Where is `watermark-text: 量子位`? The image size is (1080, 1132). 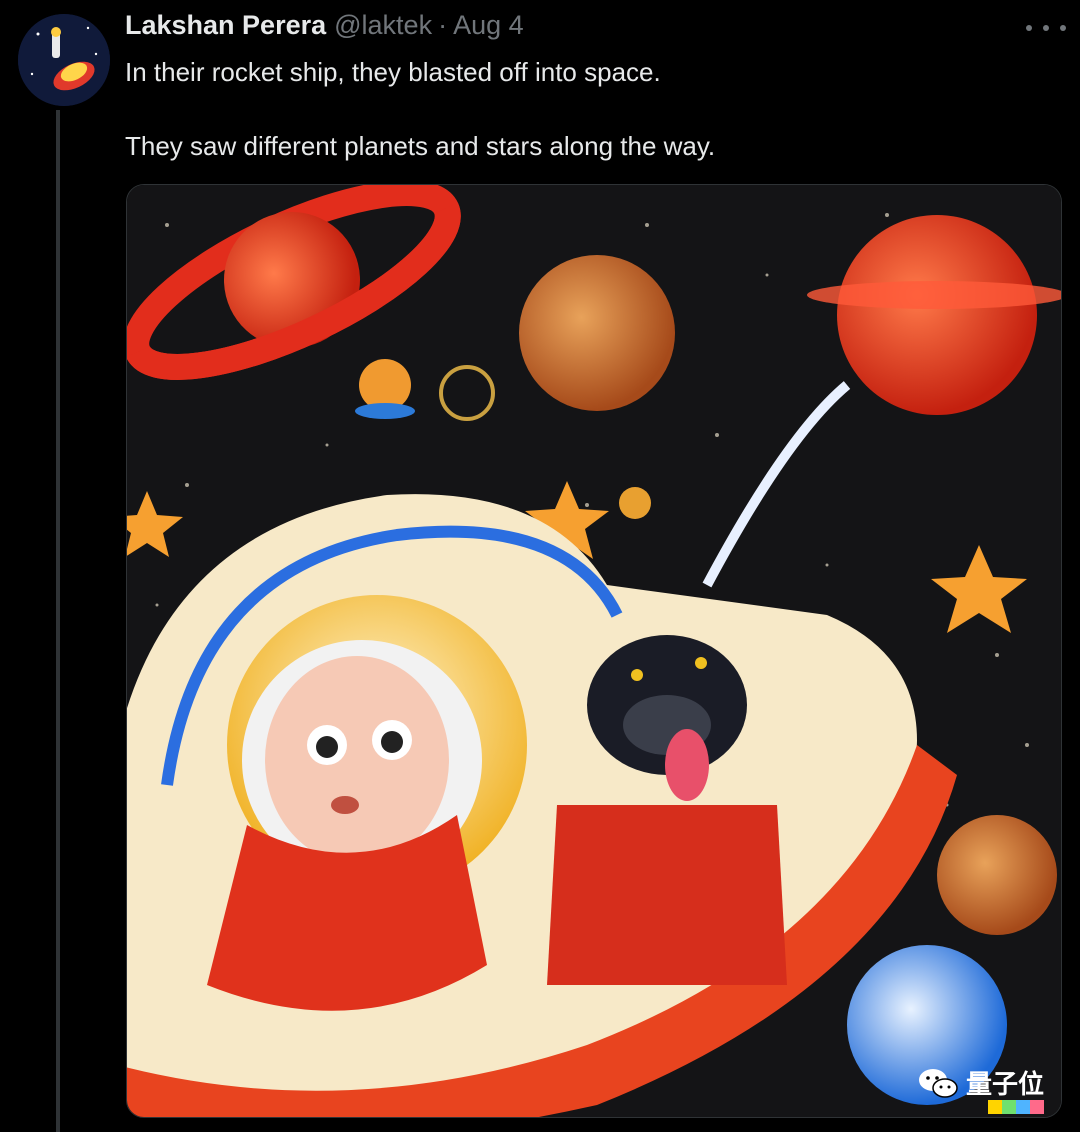 watermark-text: 量子位 is located at coordinates (1005, 1085).